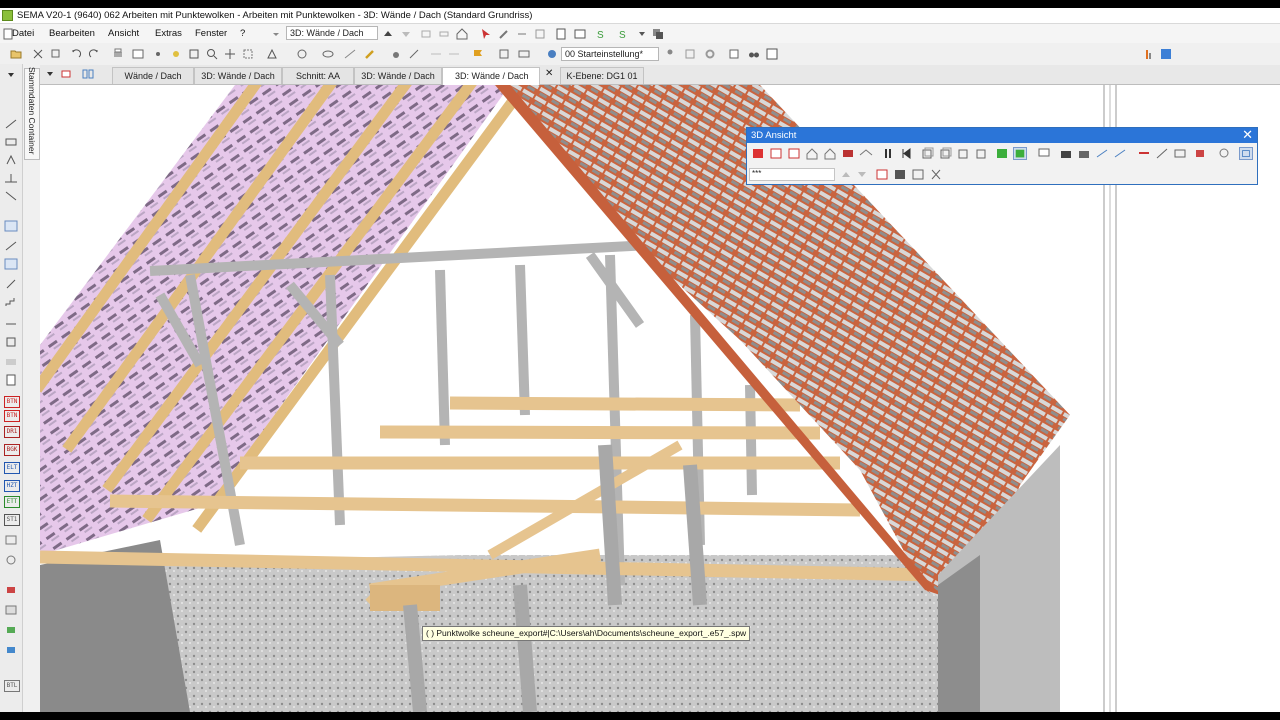 The image size is (1280, 720). Describe the element at coordinates (12, 416) in the screenshot. I see `layer-code-2: BTN` at that location.